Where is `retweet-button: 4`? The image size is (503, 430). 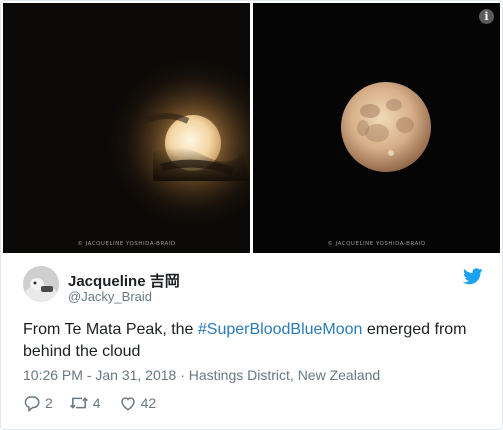 retweet-button: 4 is located at coordinates (85, 403).